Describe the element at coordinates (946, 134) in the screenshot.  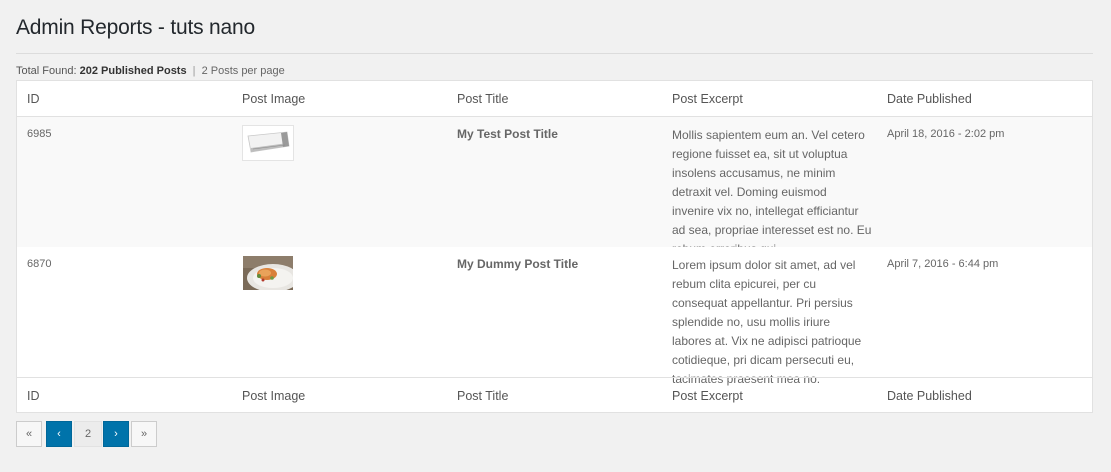
I see `post-date: April 18, 2016 - 2:02 pm` at that location.